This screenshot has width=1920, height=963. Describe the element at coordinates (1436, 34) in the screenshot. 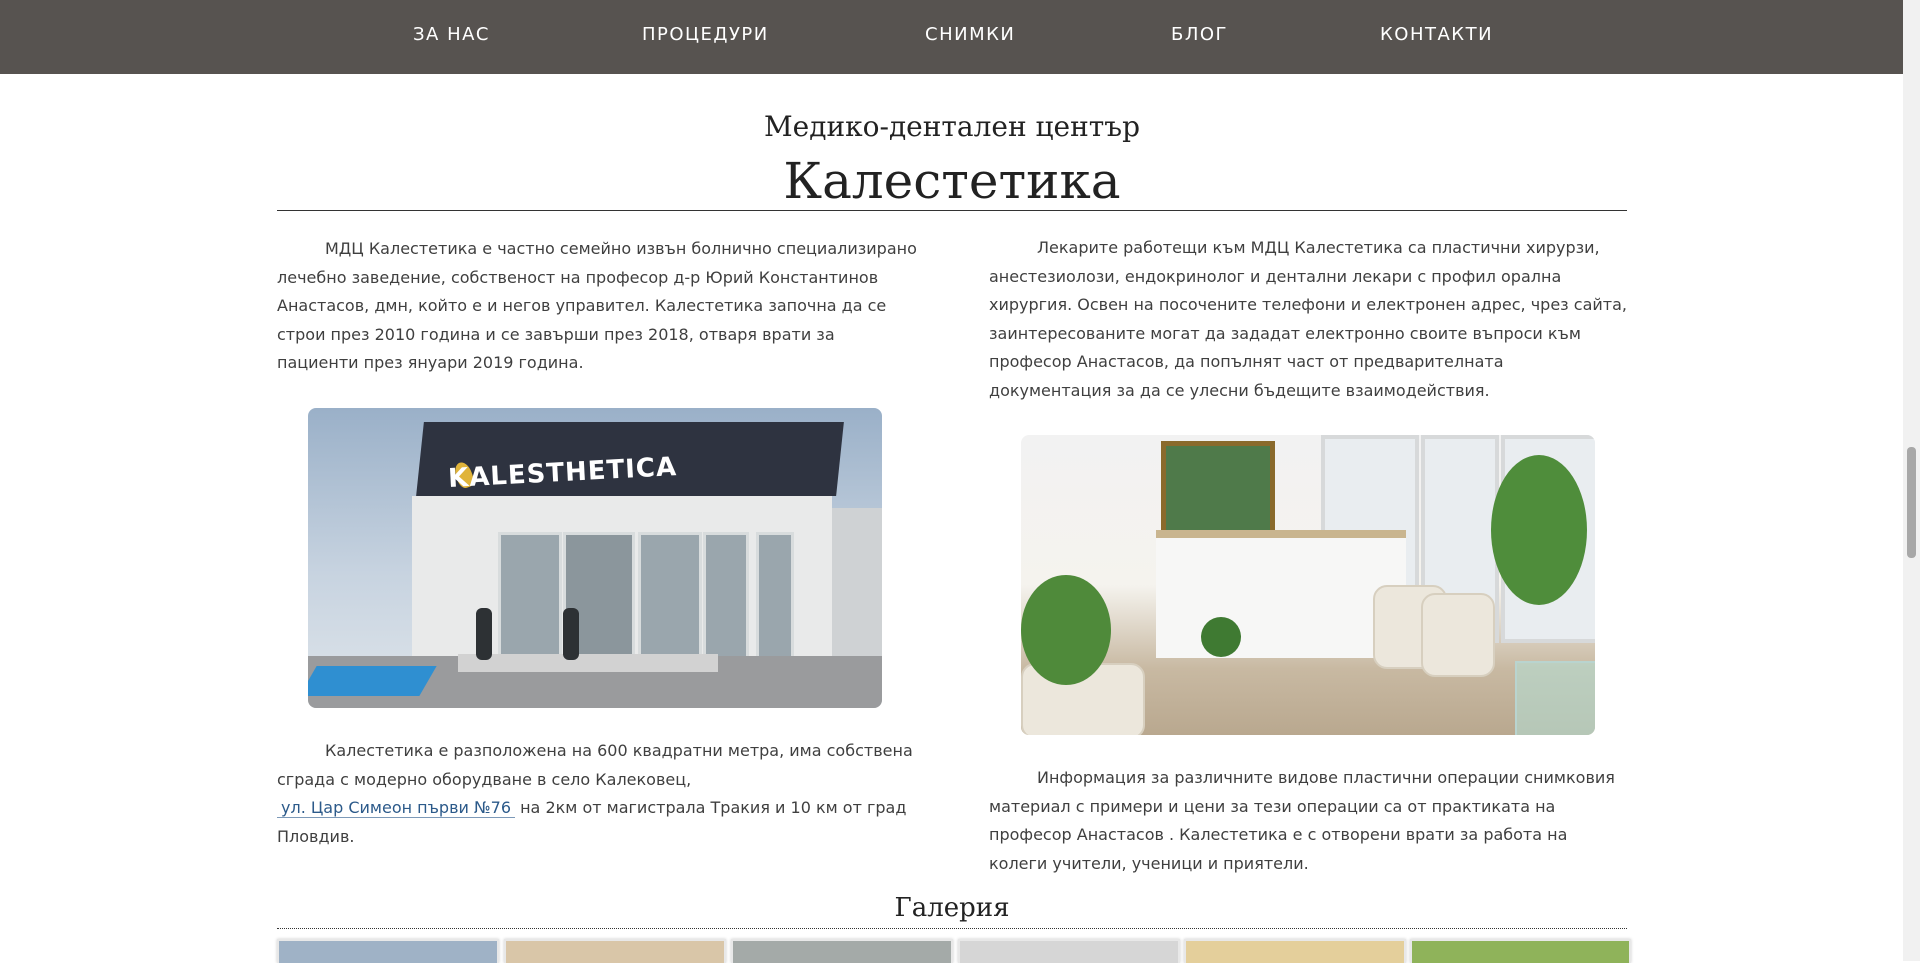

I see `nav-item-contacts: КОНТАКТИ` at that location.